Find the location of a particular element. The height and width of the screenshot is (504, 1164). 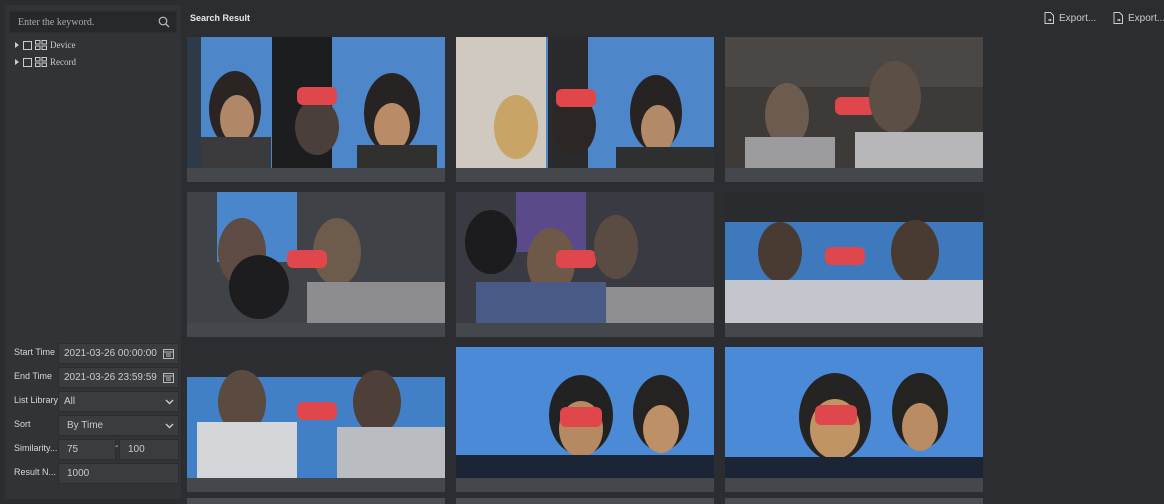

sort-select: By Time is located at coordinates (118, 425).